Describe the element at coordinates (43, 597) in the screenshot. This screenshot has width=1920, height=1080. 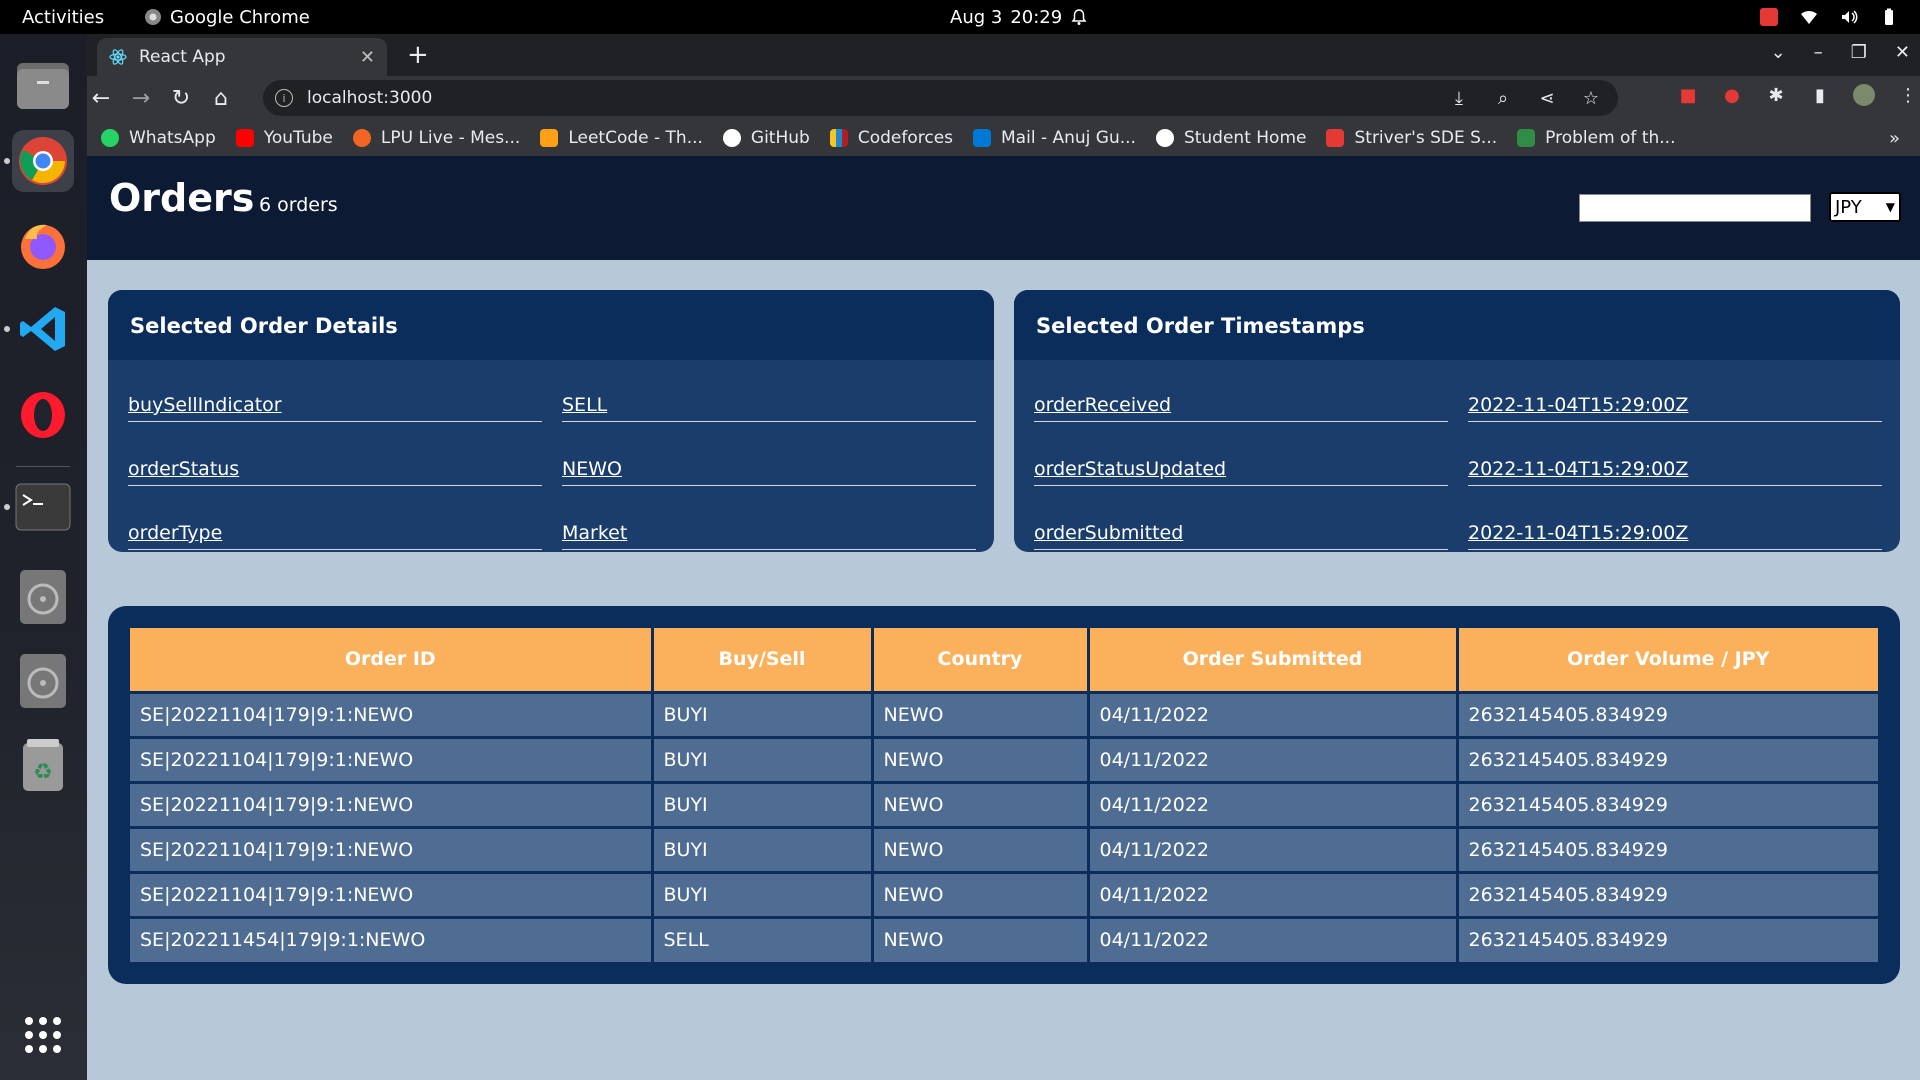
I see `disk-dock-icon` at that location.